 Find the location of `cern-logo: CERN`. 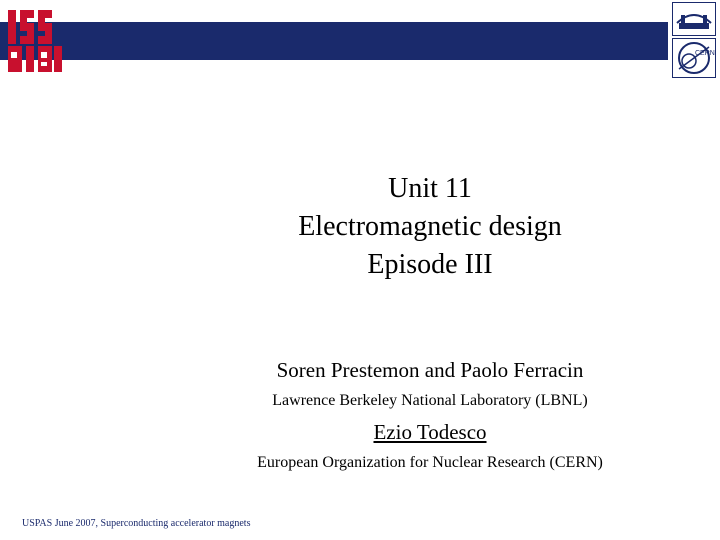

cern-logo: CERN is located at coordinates (694, 58).